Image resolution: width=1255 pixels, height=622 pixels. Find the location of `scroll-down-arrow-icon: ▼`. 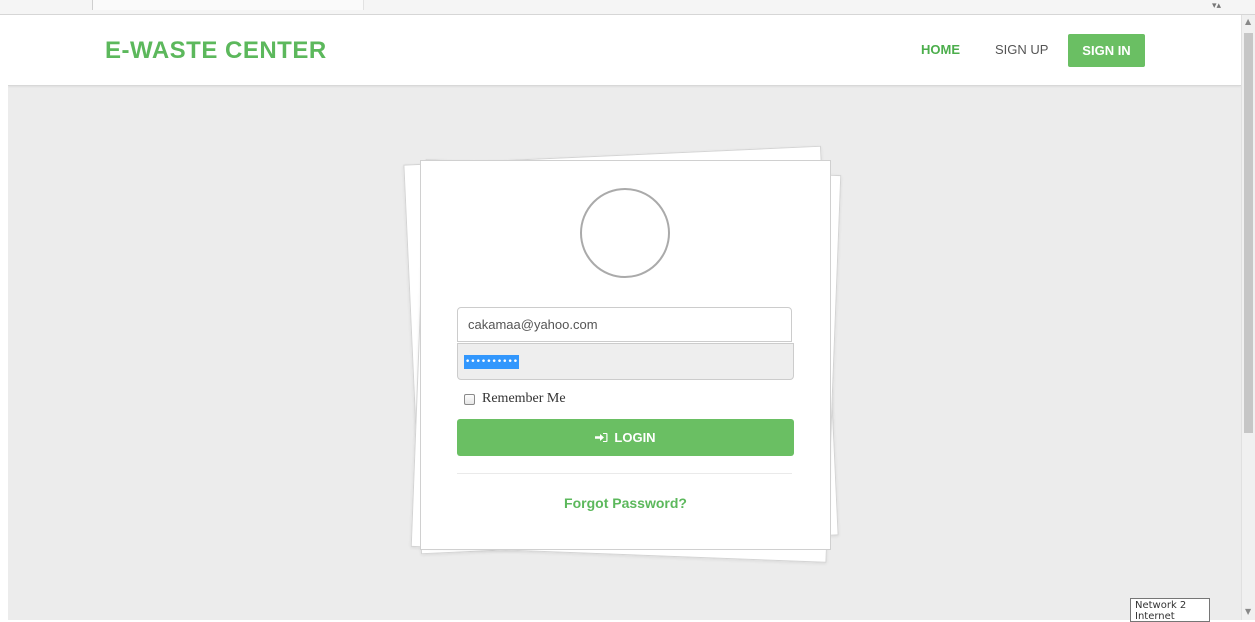

scroll-down-arrow-icon: ▼ is located at coordinates (1248, 611).